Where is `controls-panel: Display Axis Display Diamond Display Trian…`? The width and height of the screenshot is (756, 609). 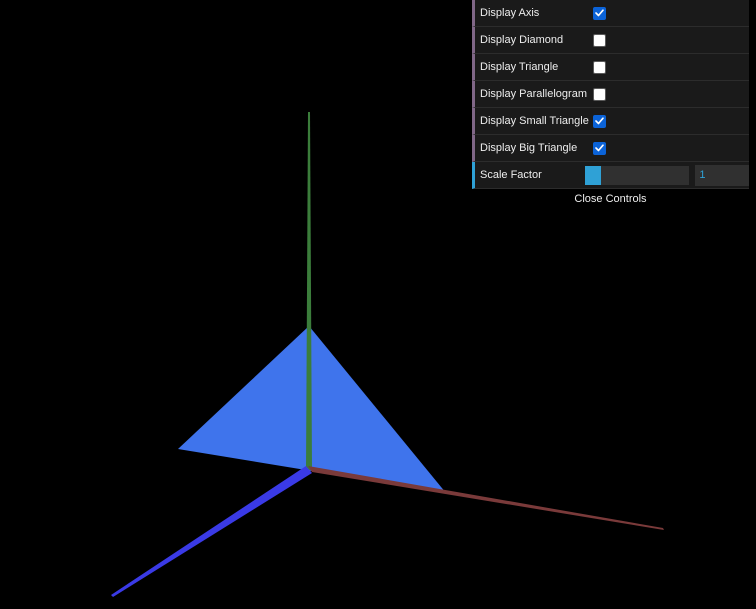
controls-panel: Display Axis Display Diamond Display Trian… is located at coordinates (610, 104).